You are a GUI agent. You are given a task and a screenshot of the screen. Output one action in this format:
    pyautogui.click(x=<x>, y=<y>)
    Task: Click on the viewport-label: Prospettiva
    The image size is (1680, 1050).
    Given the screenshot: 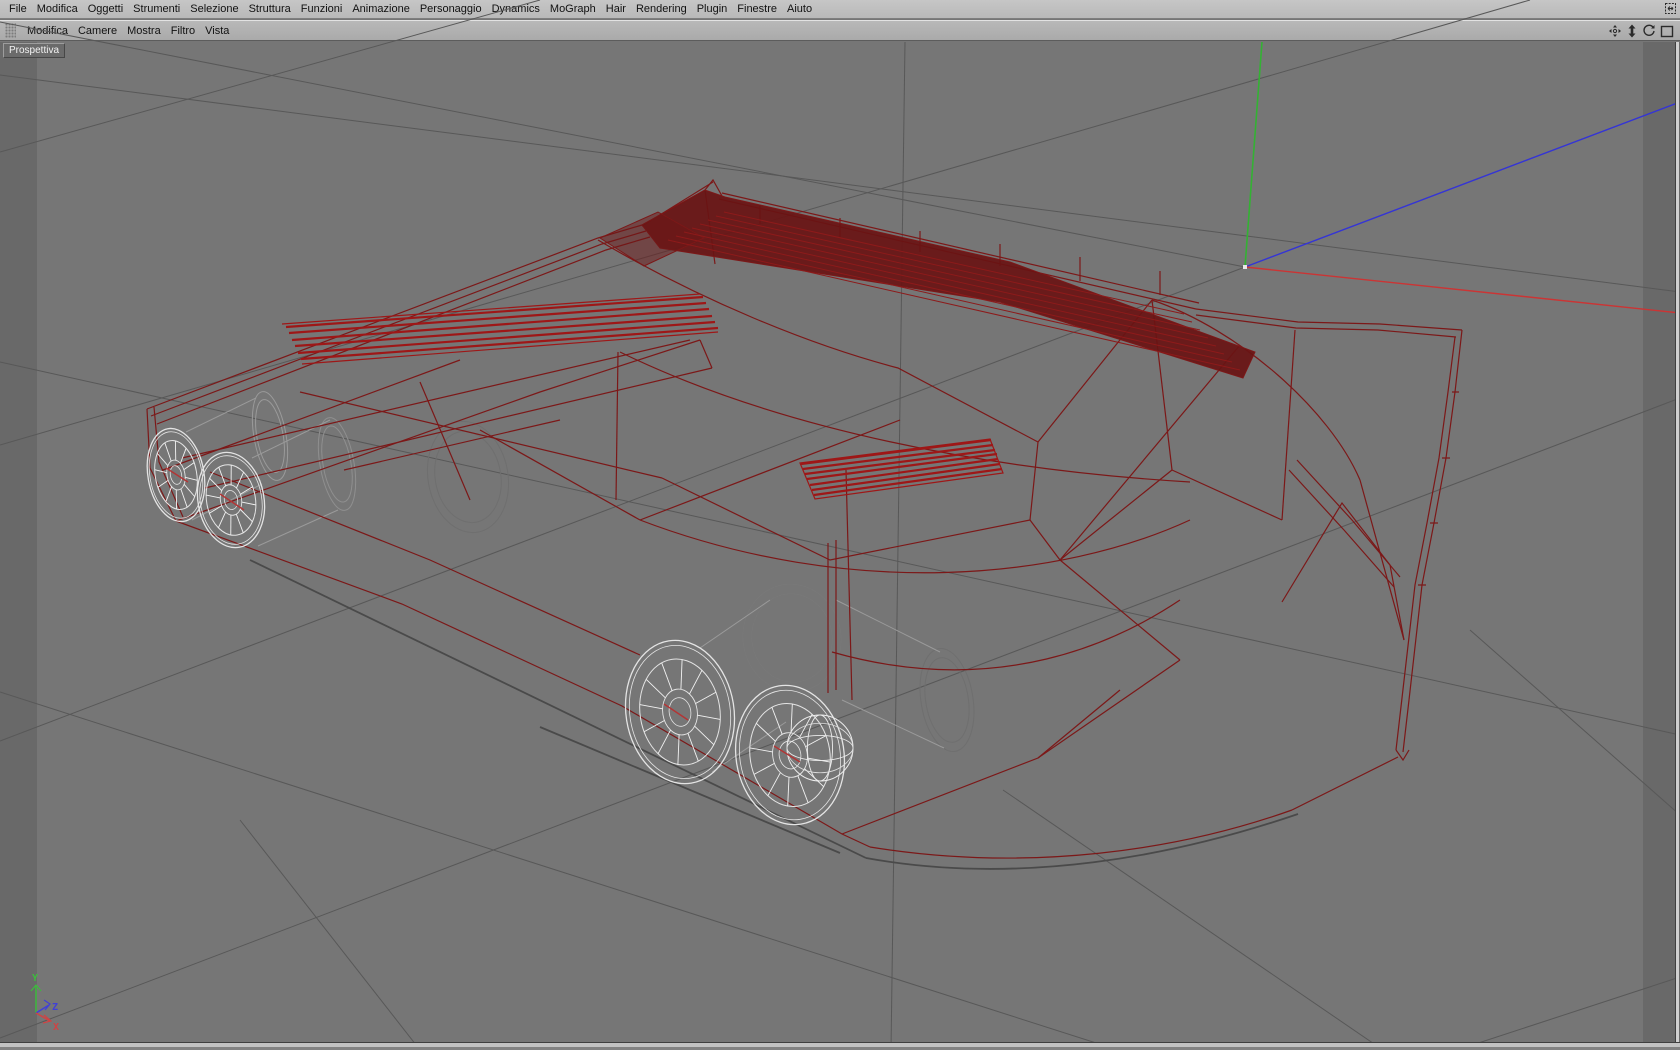 What is the action you would take?
    pyautogui.click(x=34, y=50)
    